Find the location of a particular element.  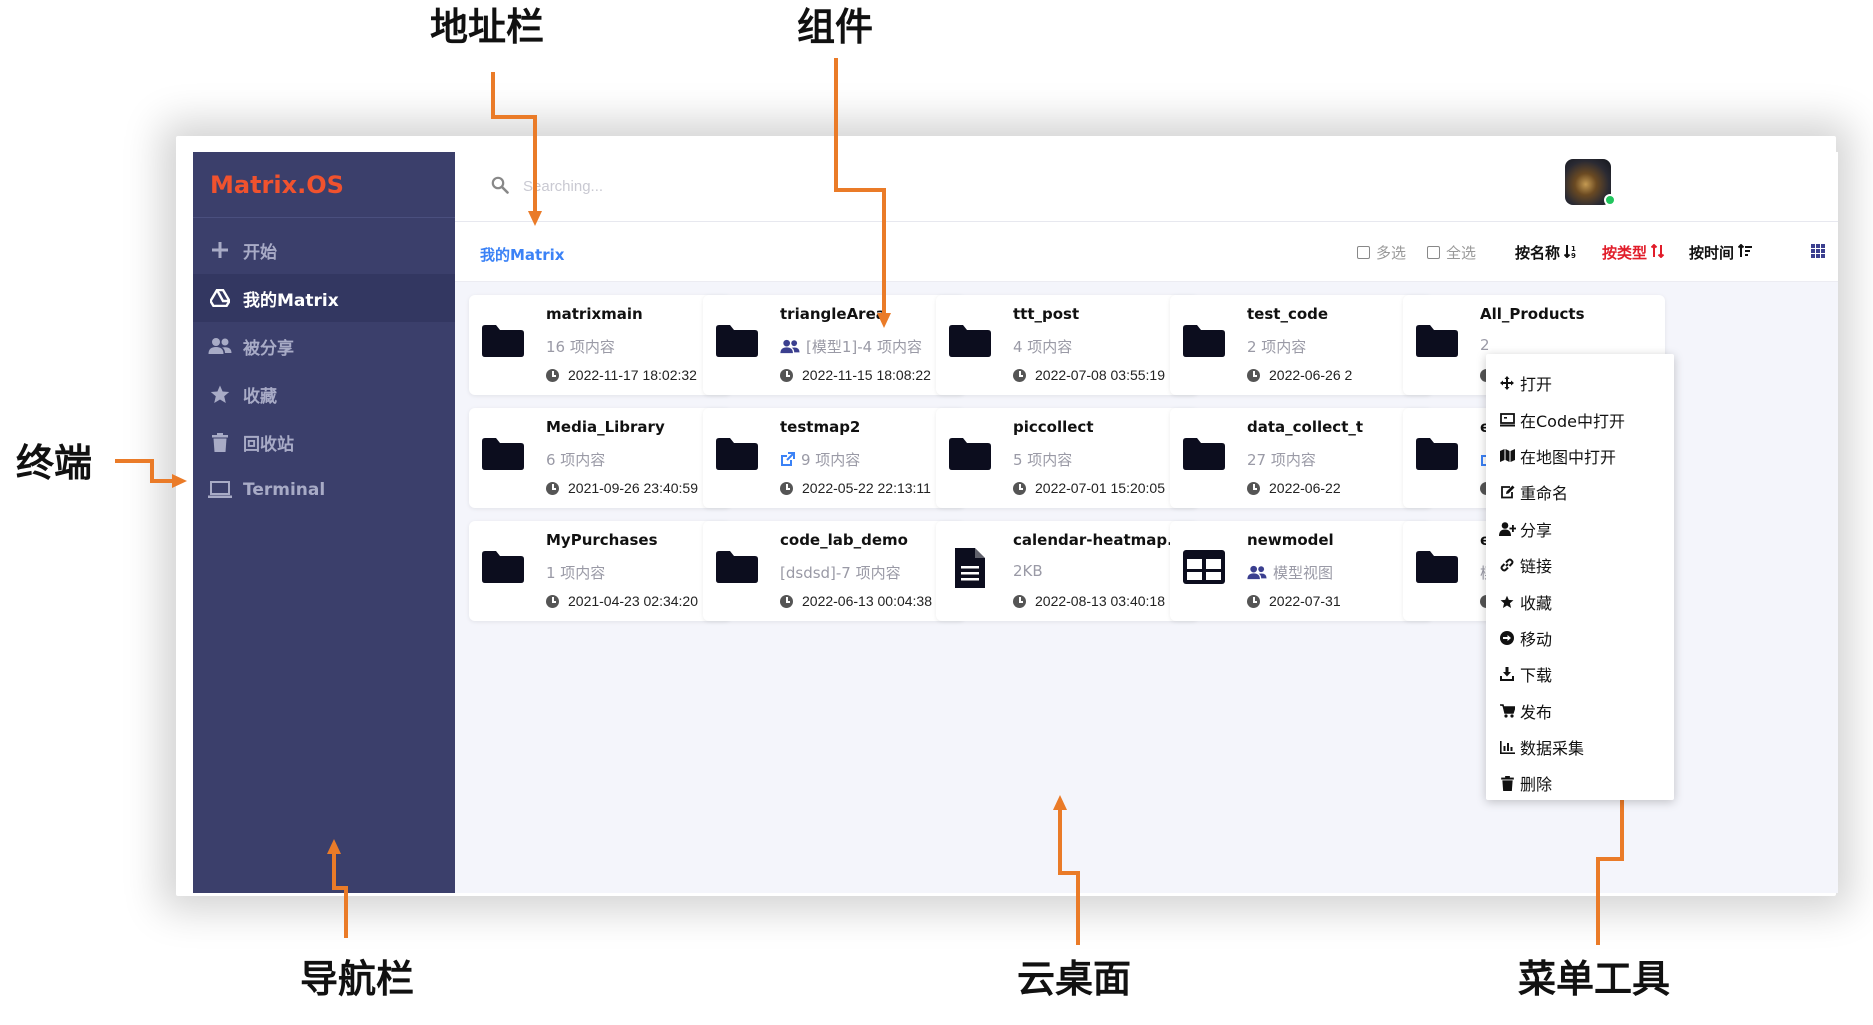

file-card: Media_Library 6 项内容 2021-09-26 23:40:59 is located at coordinates (600, 458).